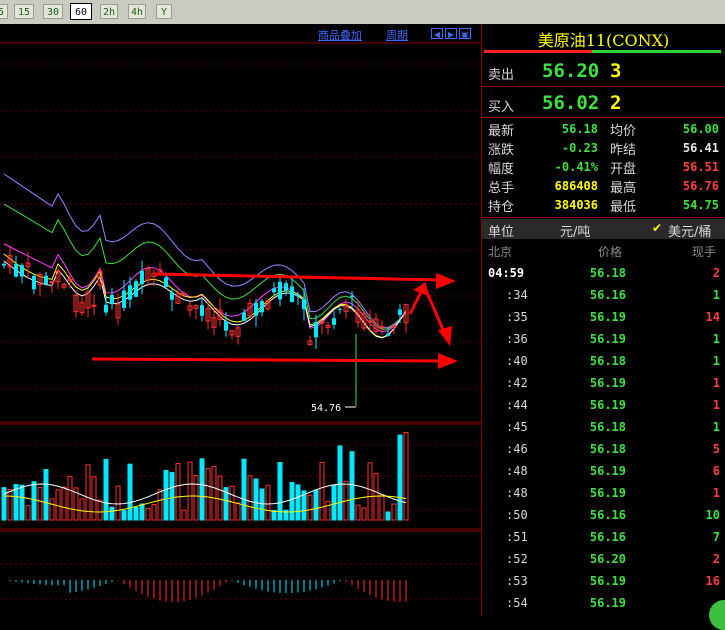  Describe the element at coordinates (501, 107) in the screenshot. I see `buy-label: 买入` at that location.